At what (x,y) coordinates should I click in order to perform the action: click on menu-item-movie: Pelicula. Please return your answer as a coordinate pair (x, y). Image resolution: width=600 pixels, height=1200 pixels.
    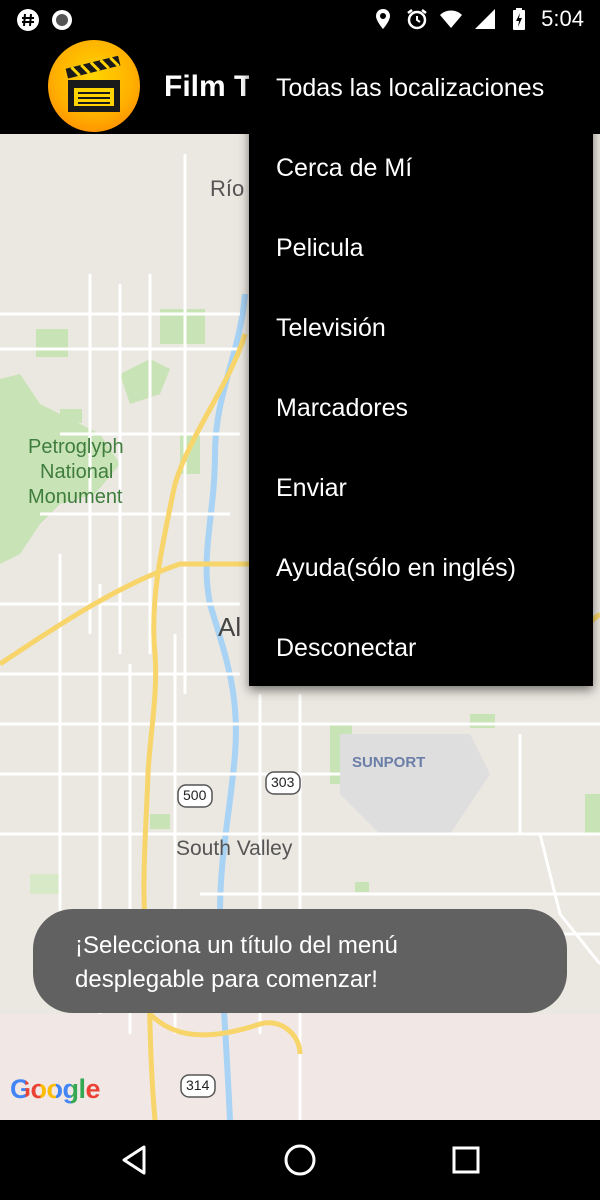
    Looking at the image, I should click on (421, 248).